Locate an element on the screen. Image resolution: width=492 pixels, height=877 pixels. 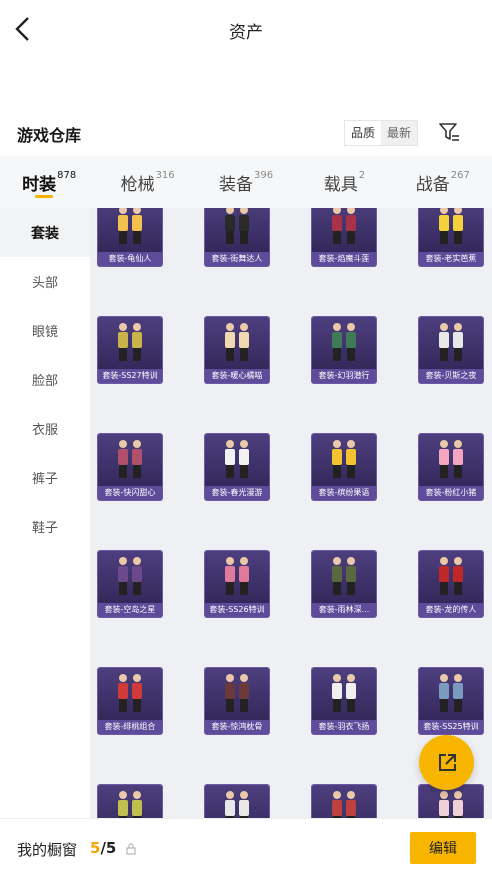
sidebar-item-outfits: 套装 is located at coordinates (45, 232).